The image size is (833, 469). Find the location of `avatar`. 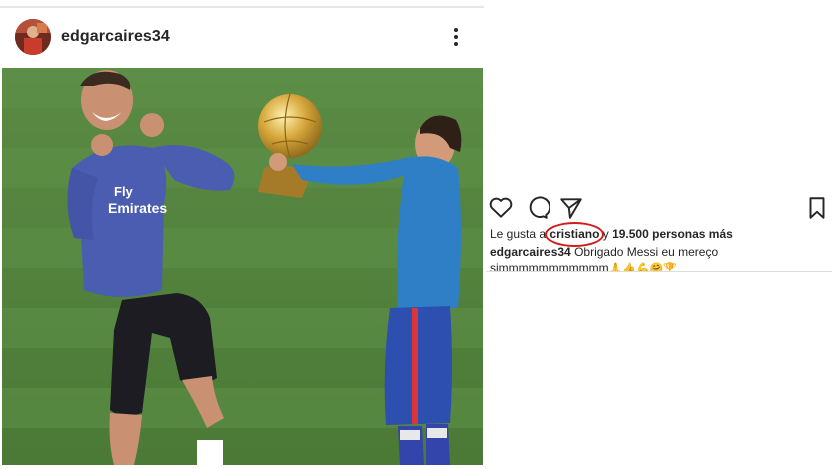

avatar is located at coordinates (33, 37).